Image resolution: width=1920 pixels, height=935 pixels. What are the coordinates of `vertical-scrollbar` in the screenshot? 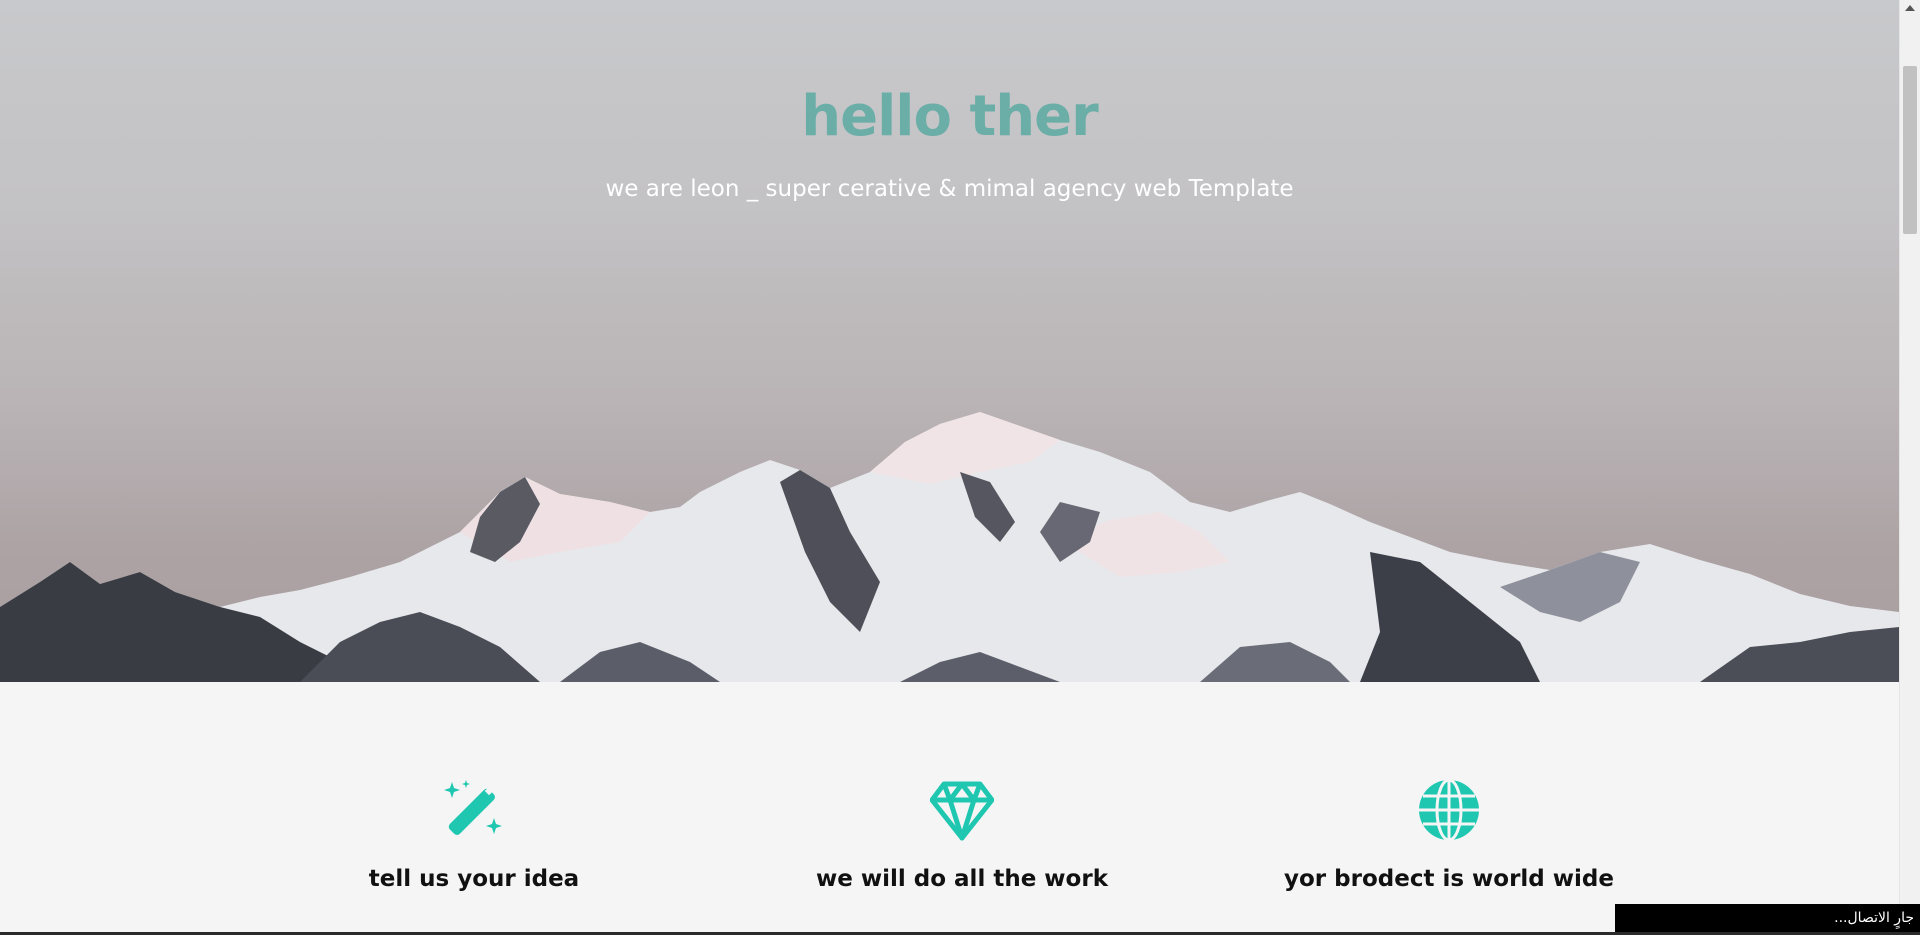 It's located at (1909, 467).